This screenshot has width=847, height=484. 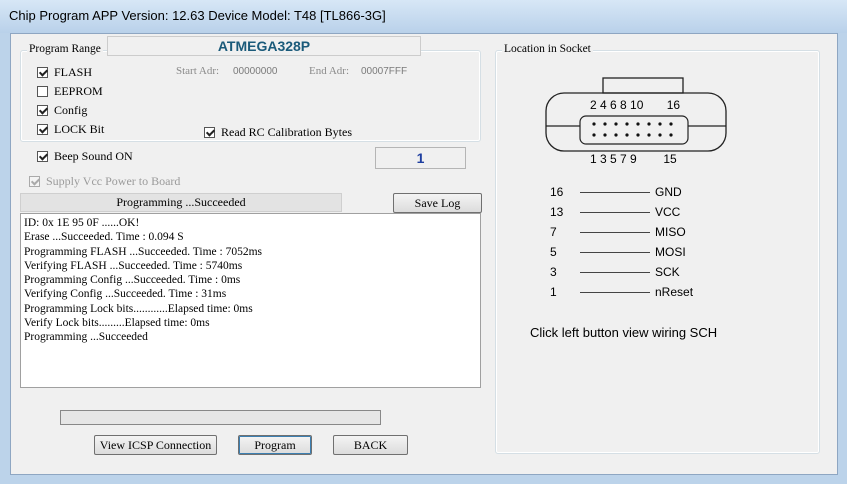 What do you see at coordinates (329, 71) in the screenshot?
I see `end-adr-label: End Adr:` at bounding box center [329, 71].